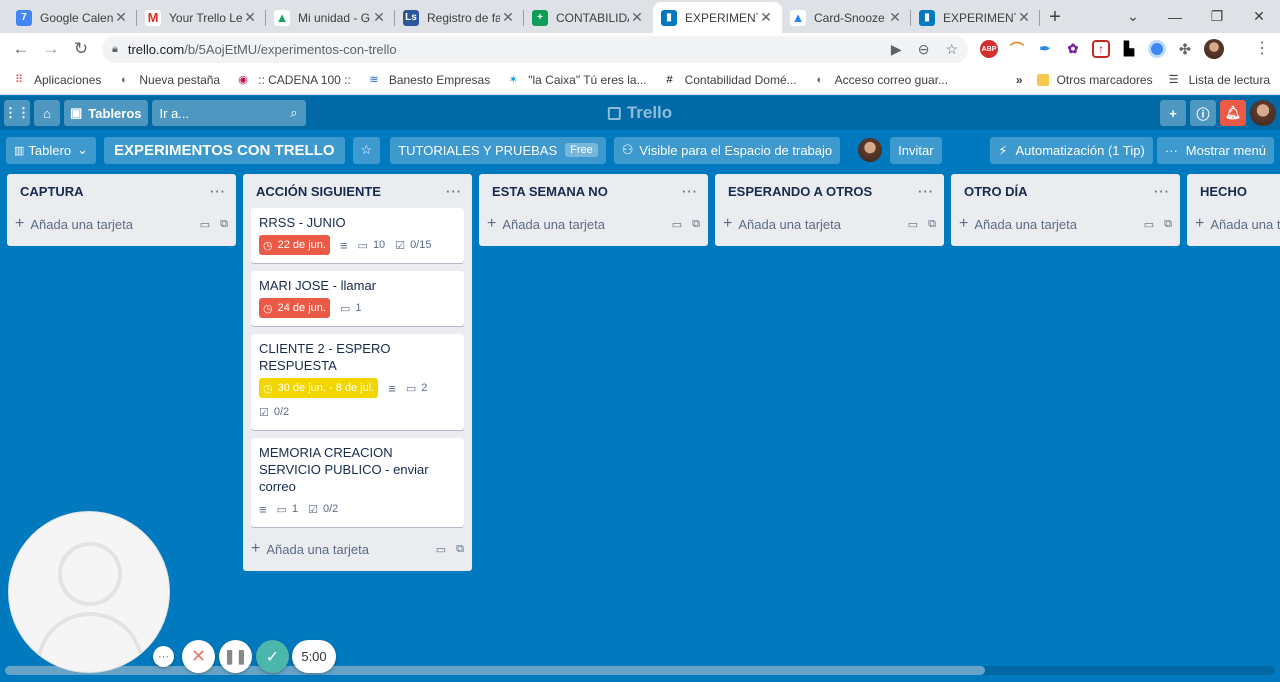 This screenshot has height=682, width=1280. What do you see at coordinates (1259, 16) in the screenshot?
I see `close-window-icon: ✕` at bounding box center [1259, 16].